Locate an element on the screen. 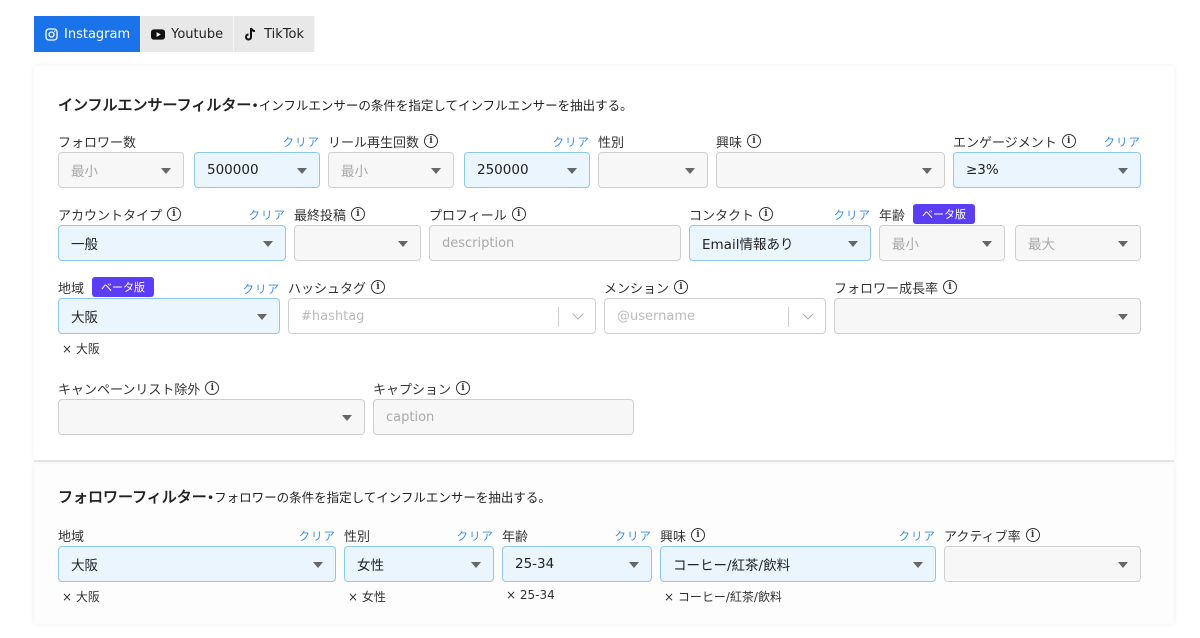 This screenshot has width=1200, height=638. hashtag-field: ハッシュタグ i #hashtag is located at coordinates (442, 307).